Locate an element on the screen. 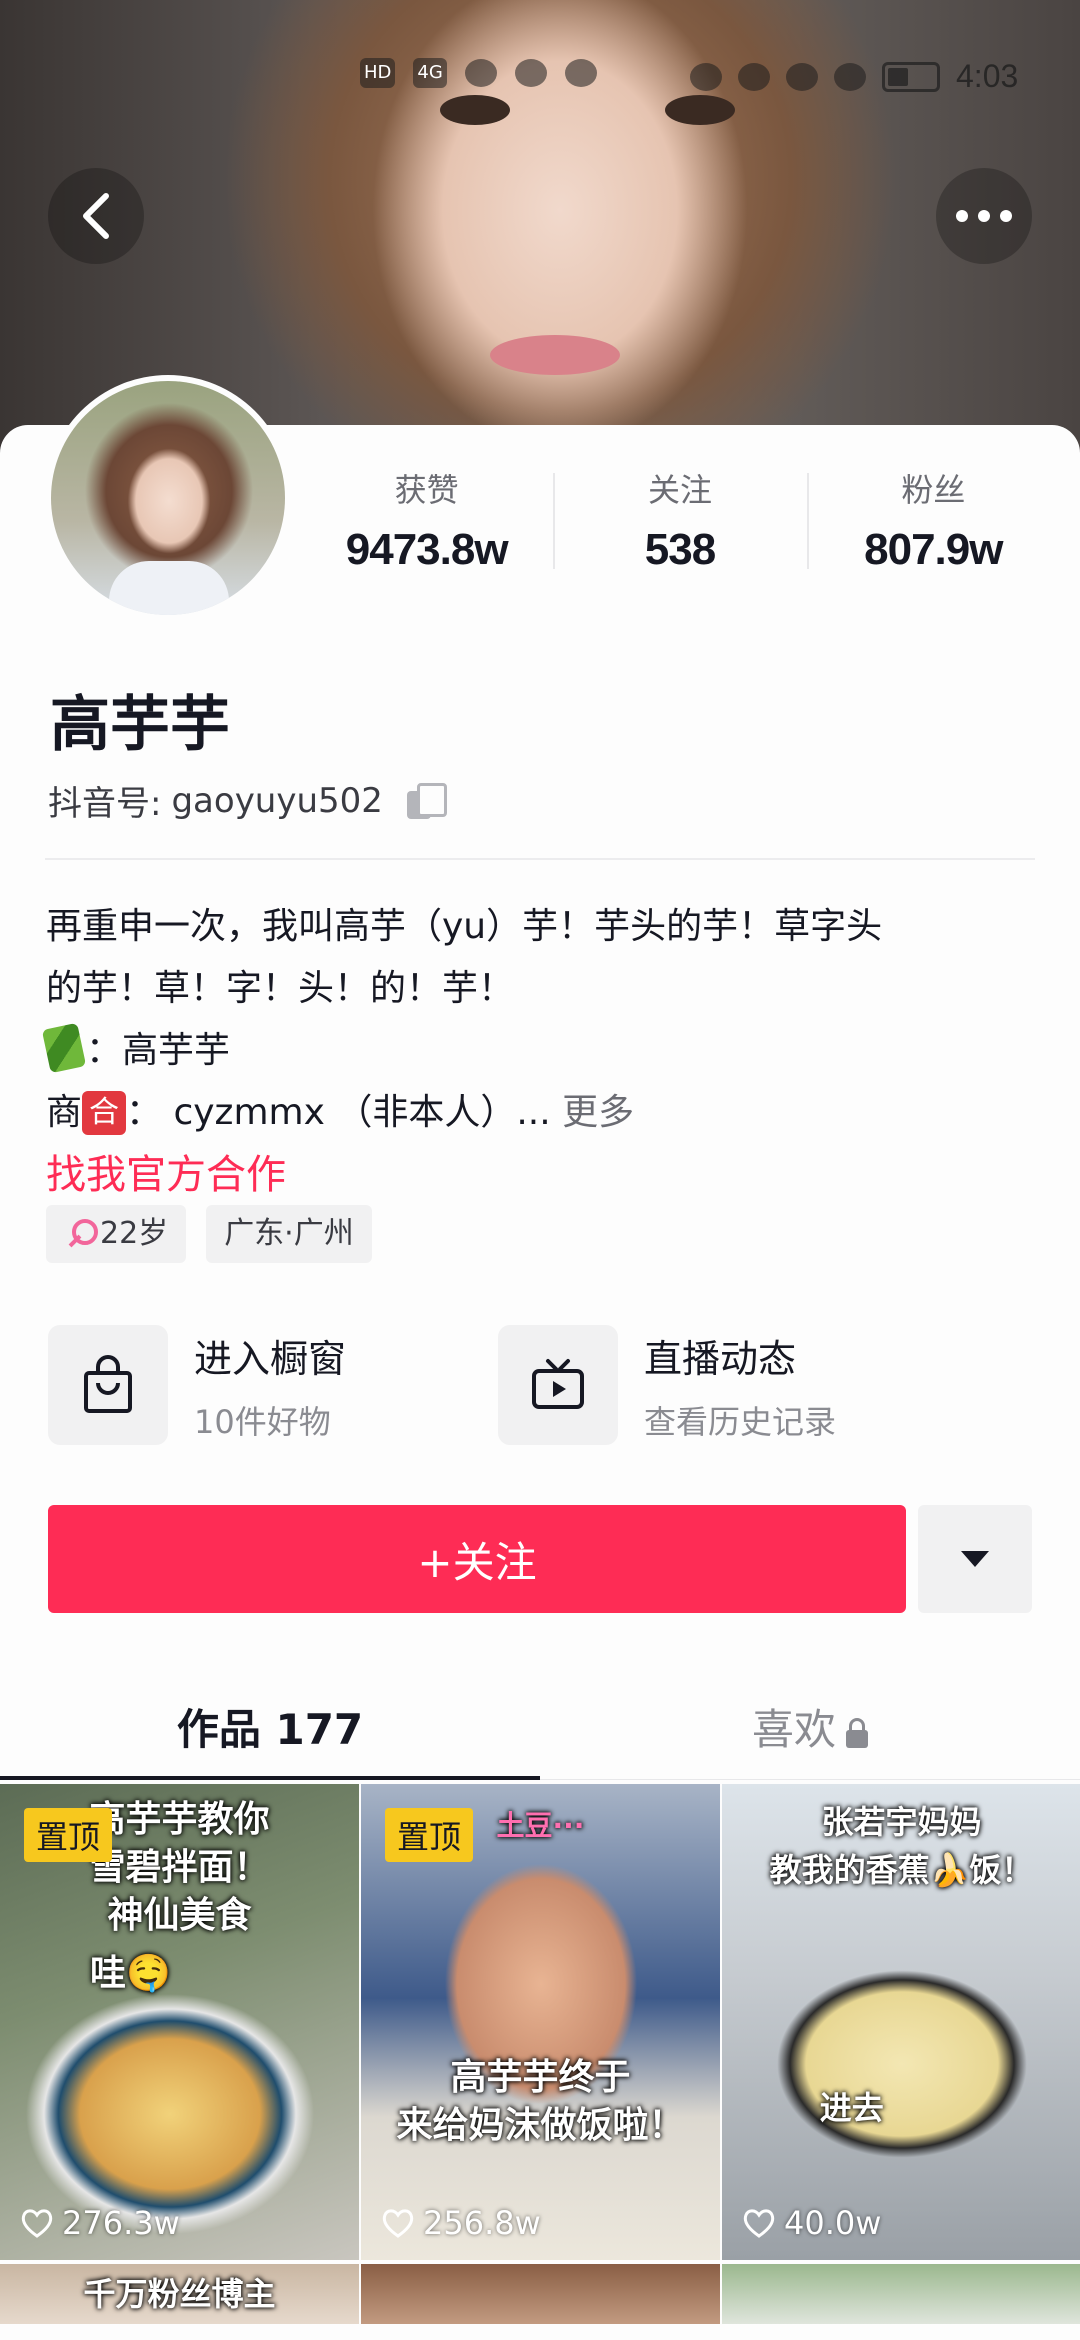  official-collab-link: 找我官方合作 is located at coordinates (546, 1175).